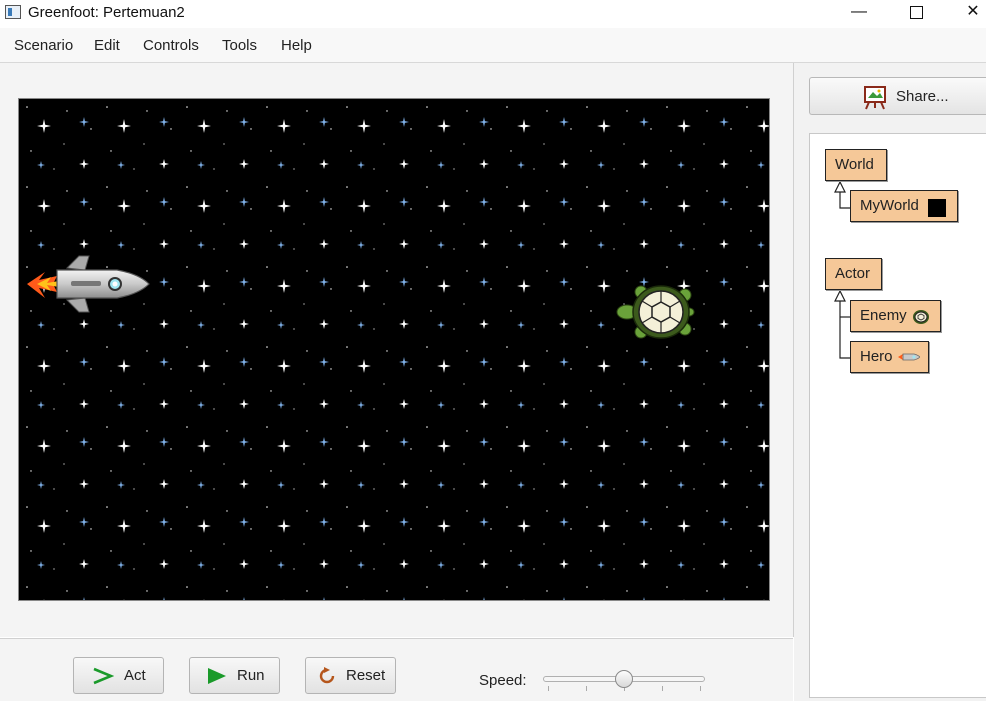 This screenshot has height=701, width=986. Describe the element at coordinates (909, 357) in the screenshot. I see `rocket-icon` at that location.